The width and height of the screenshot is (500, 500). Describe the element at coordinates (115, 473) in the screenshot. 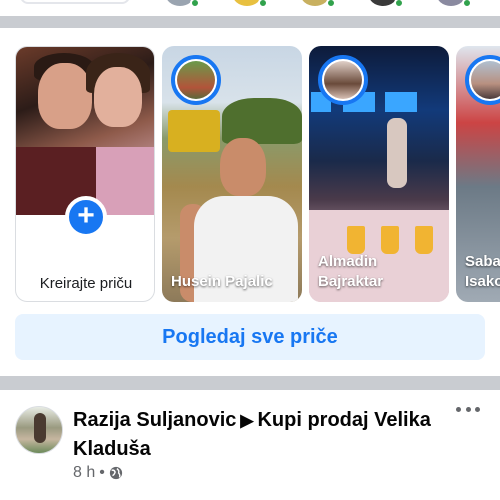

I see `globe-icon` at that location.